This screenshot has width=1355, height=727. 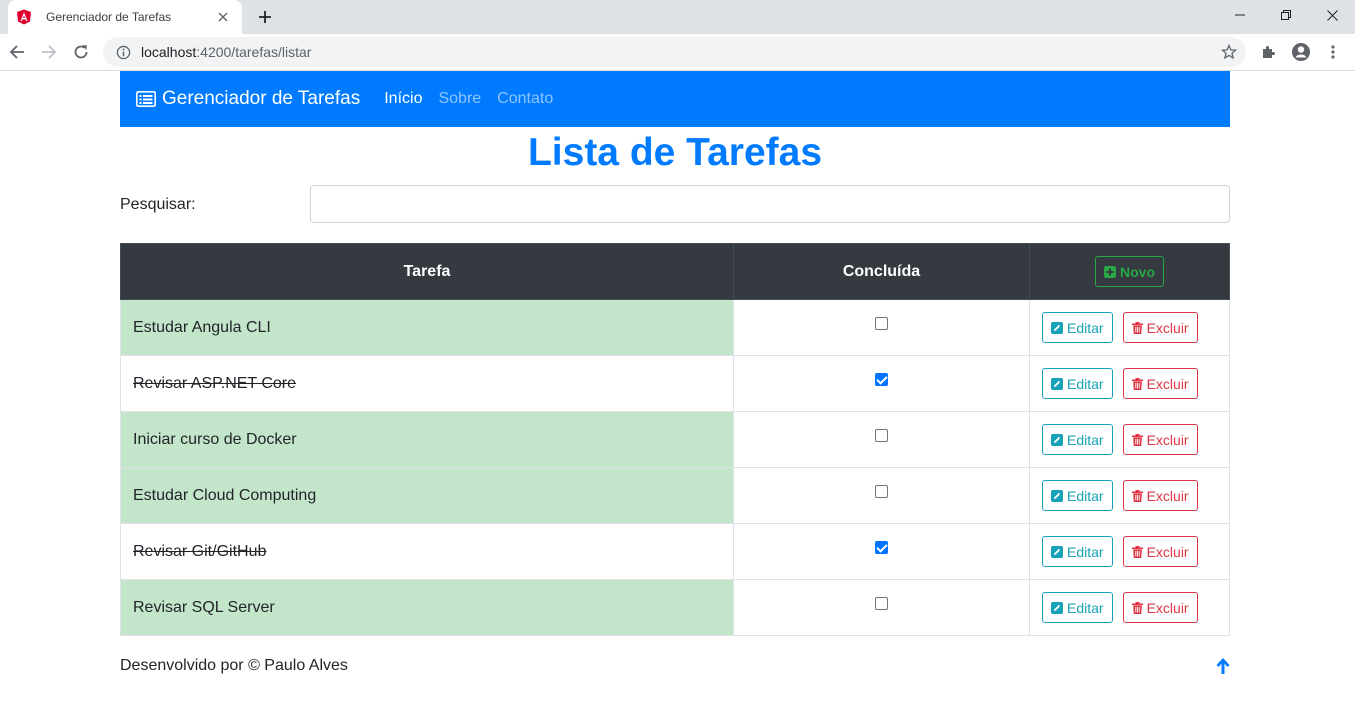 What do you see at coordinates (1332, 15) in the screenshot?
I see `window-close-icon` at bounding box center [1332, 15].